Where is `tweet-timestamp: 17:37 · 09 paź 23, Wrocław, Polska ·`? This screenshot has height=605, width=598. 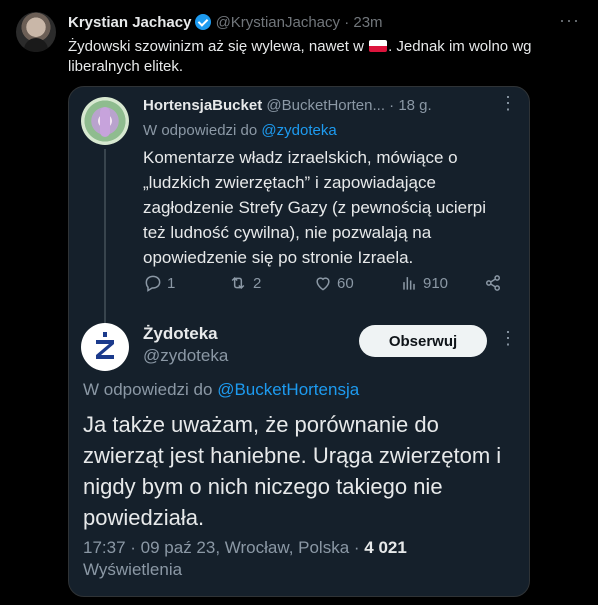
tweet-timestamp: 17:37 · 09 paź 23, Wrocław, Polska · is located at coordinates (223, 547).